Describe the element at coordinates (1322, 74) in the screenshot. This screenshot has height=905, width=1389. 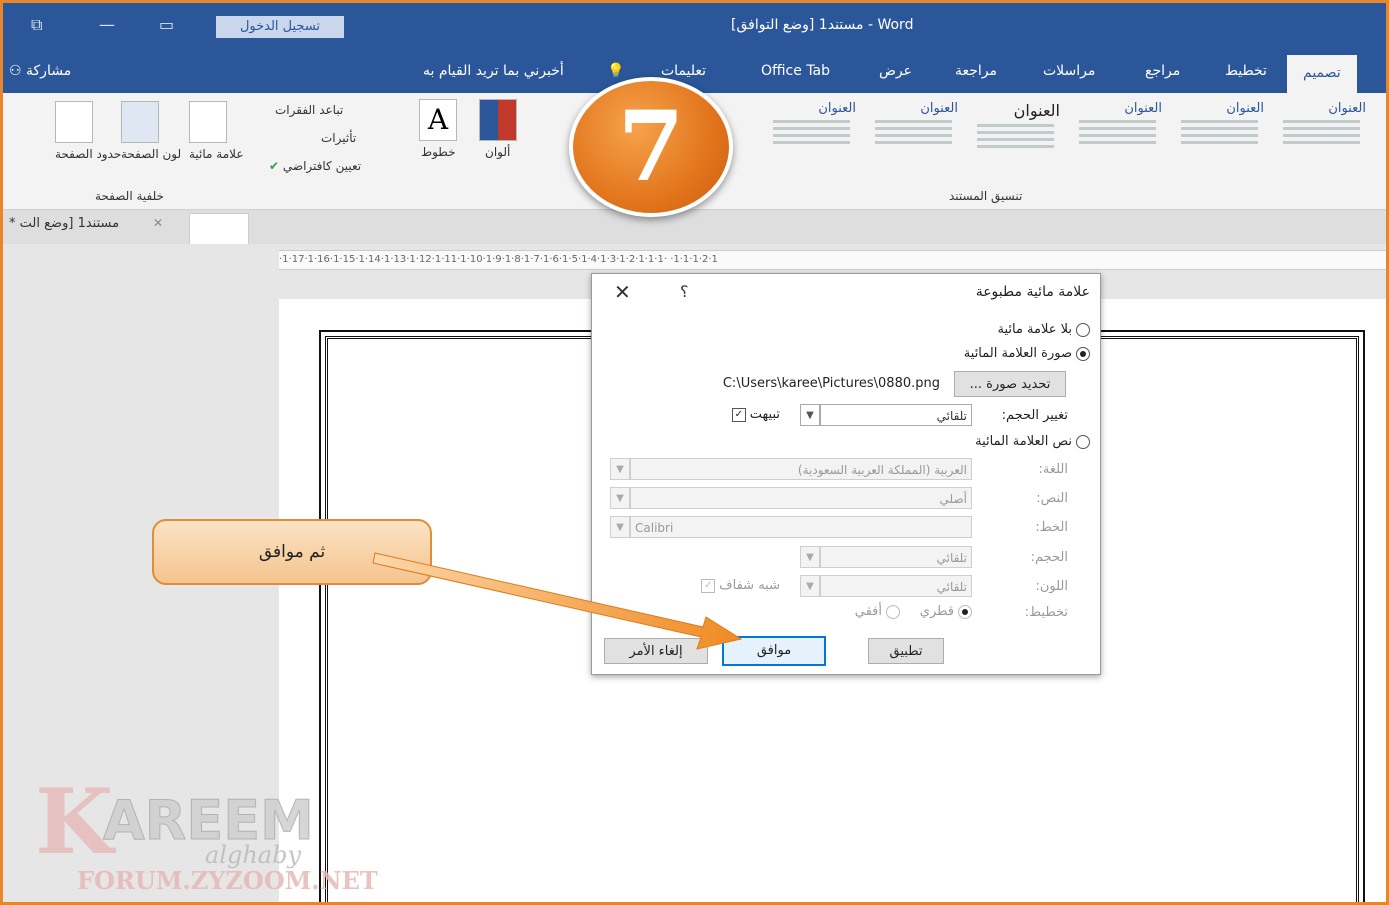
I see `tab-design: تصميم` at that location.